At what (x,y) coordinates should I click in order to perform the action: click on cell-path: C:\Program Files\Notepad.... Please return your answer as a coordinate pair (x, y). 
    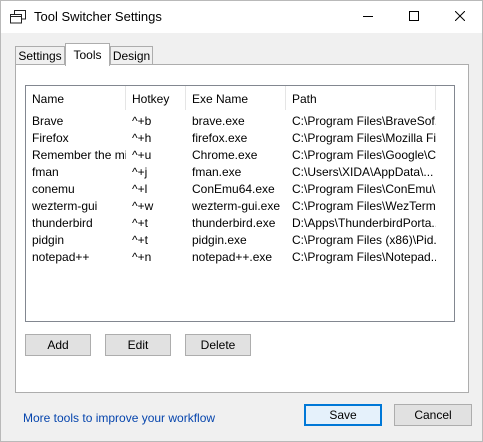
    Looking at the image, I should click on (364, 257).